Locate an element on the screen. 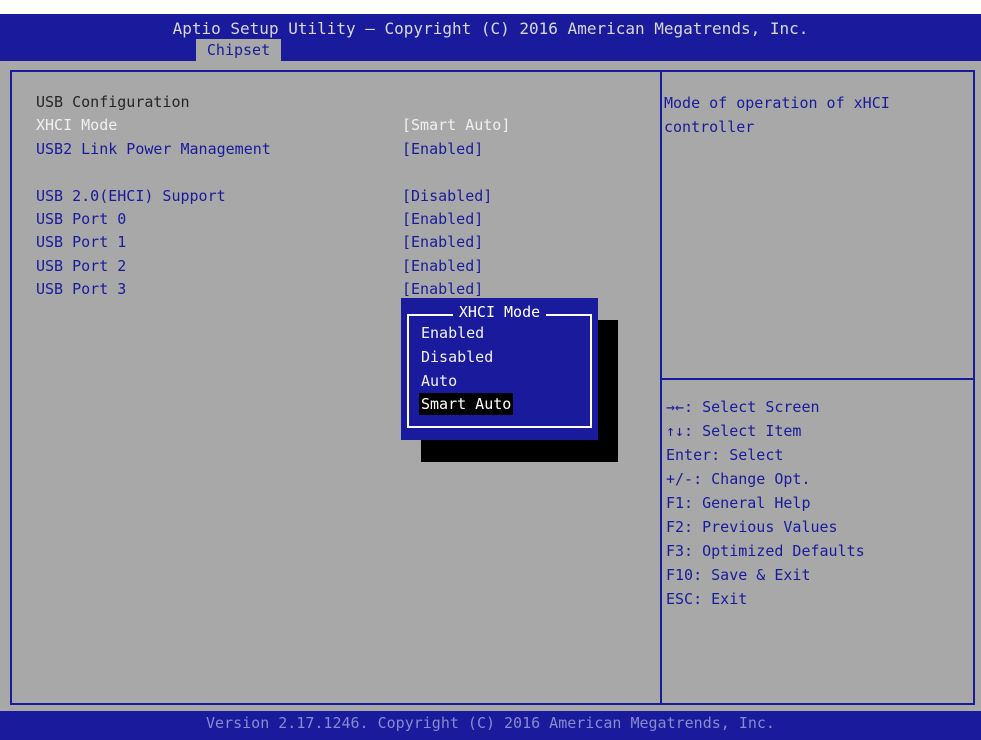 The height and width of the screenshot is (740, 981). setting-xhci-mode: XHCI Mode is located at coordinates (76, 125).